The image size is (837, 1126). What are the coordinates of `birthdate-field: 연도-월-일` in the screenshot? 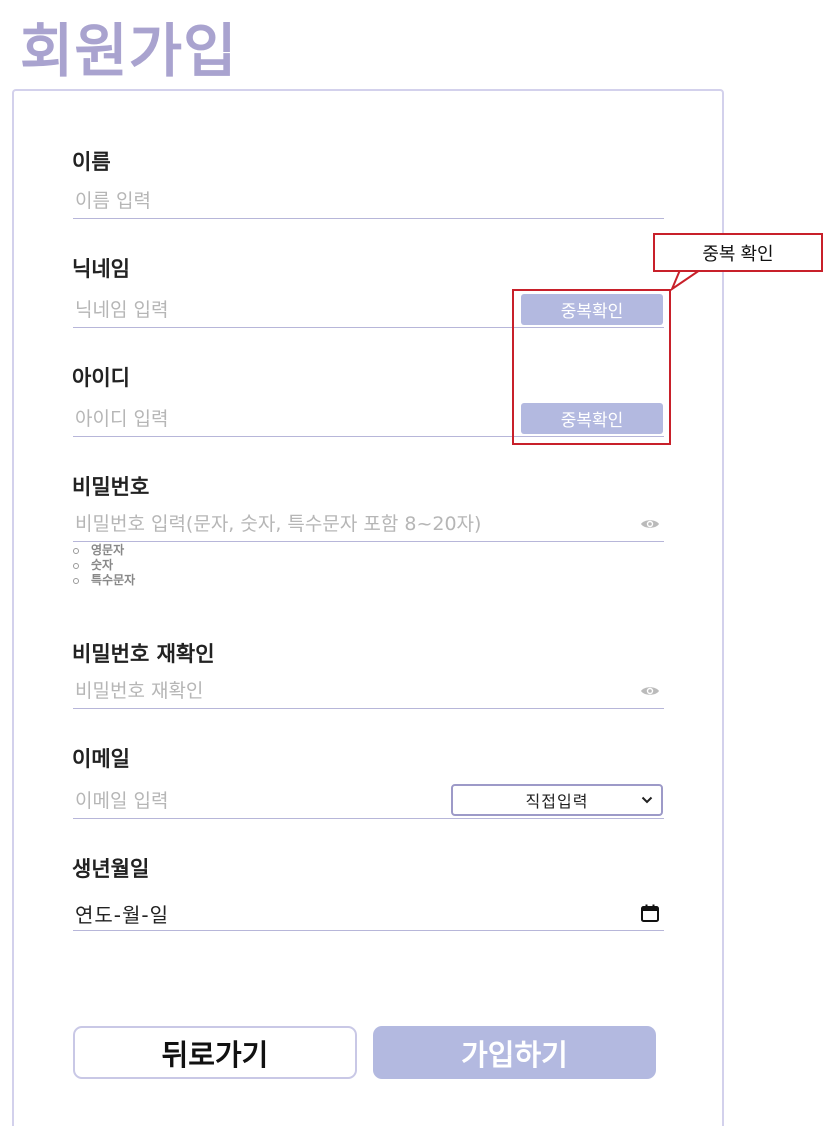 It's located at (368, 913).